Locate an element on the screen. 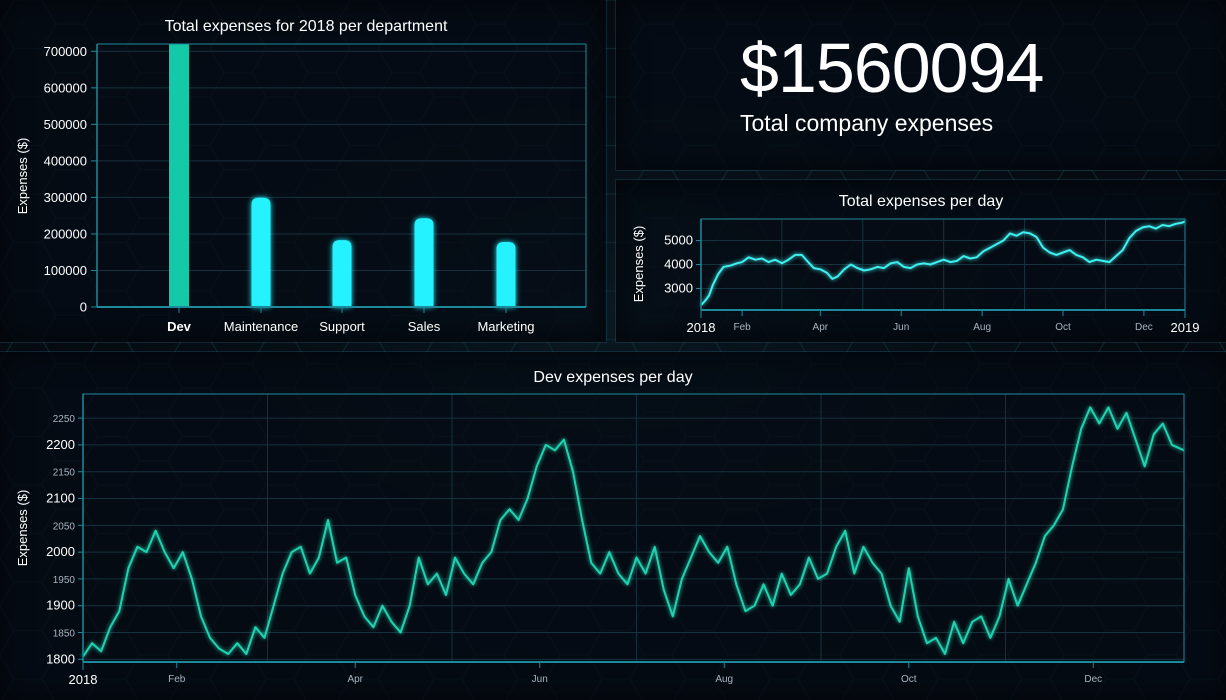  x-tick-label: 2018 is located at coordinates (83, 679).